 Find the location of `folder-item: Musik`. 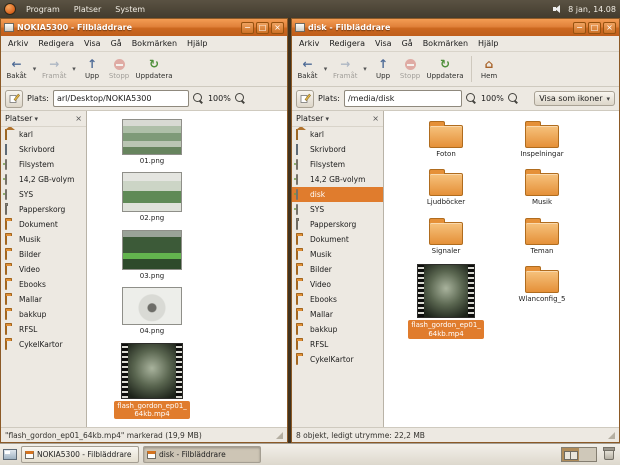

folder-item: Musik is located at coordinates (542, 186).